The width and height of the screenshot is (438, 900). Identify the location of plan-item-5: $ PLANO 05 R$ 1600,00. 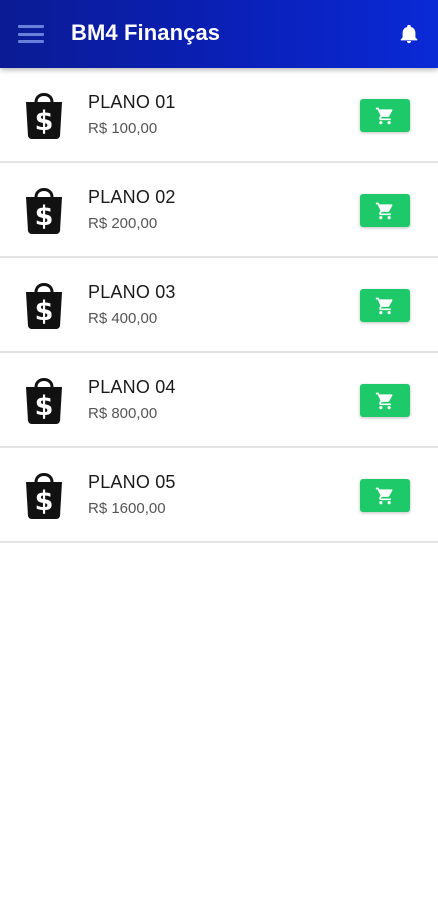
(219, 495).